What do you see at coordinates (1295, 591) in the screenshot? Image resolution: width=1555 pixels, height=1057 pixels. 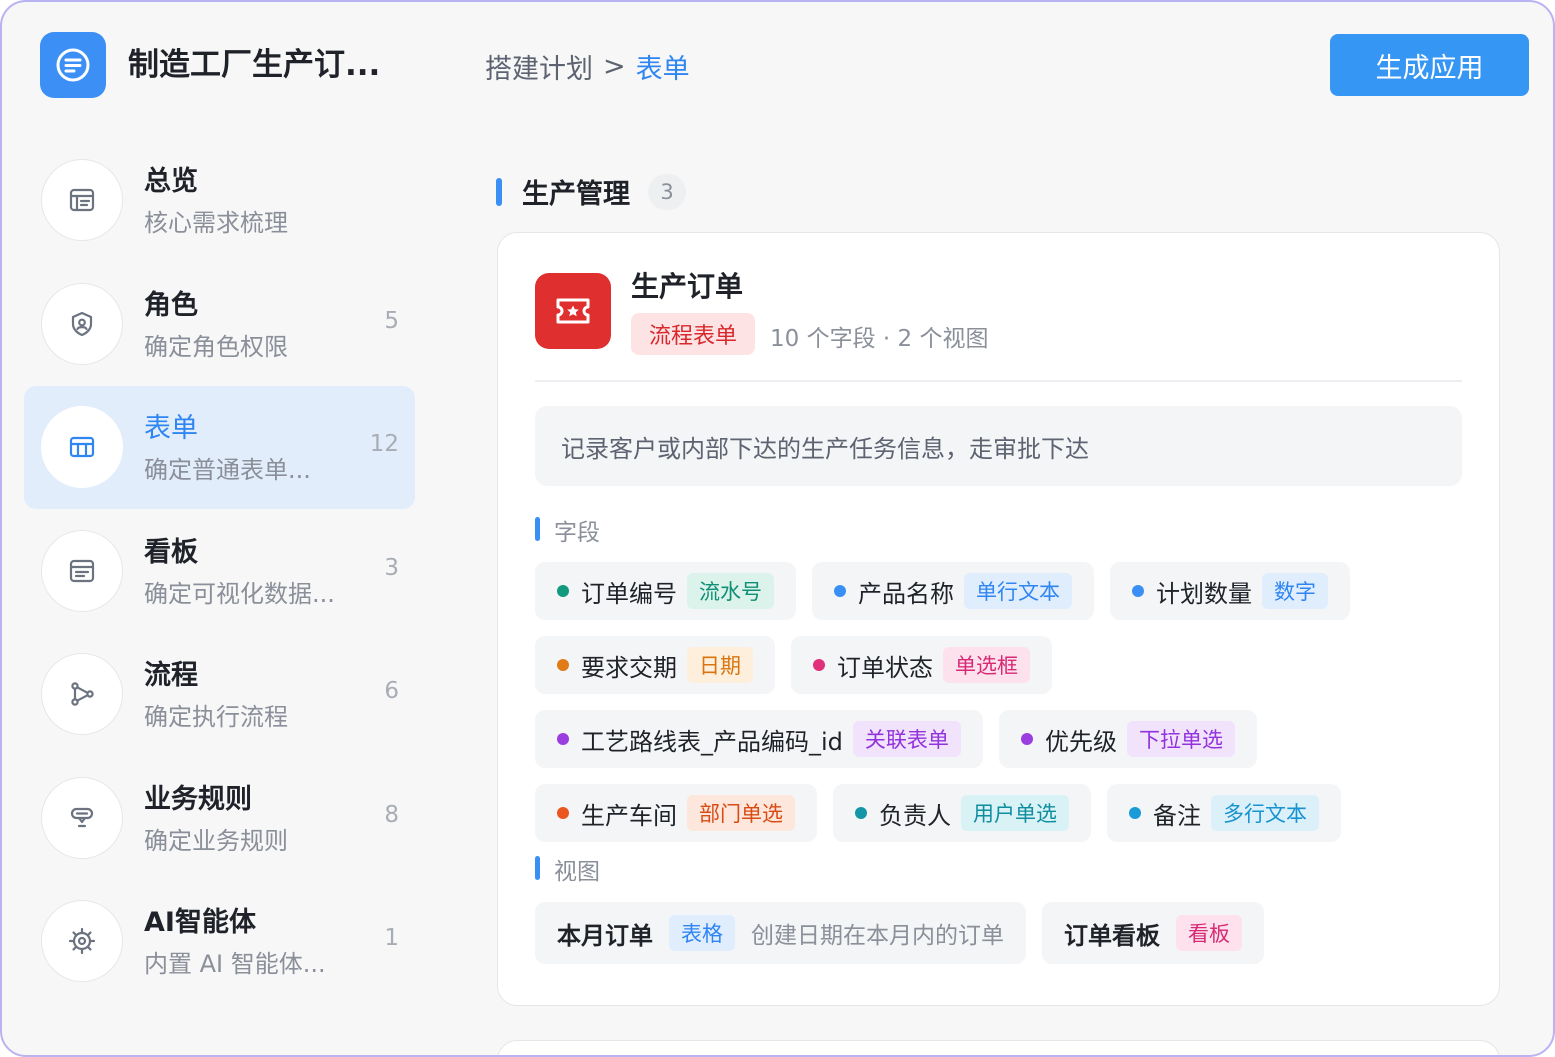 I see `field-type-tag: 数字` at bounding box center [1295, 591].